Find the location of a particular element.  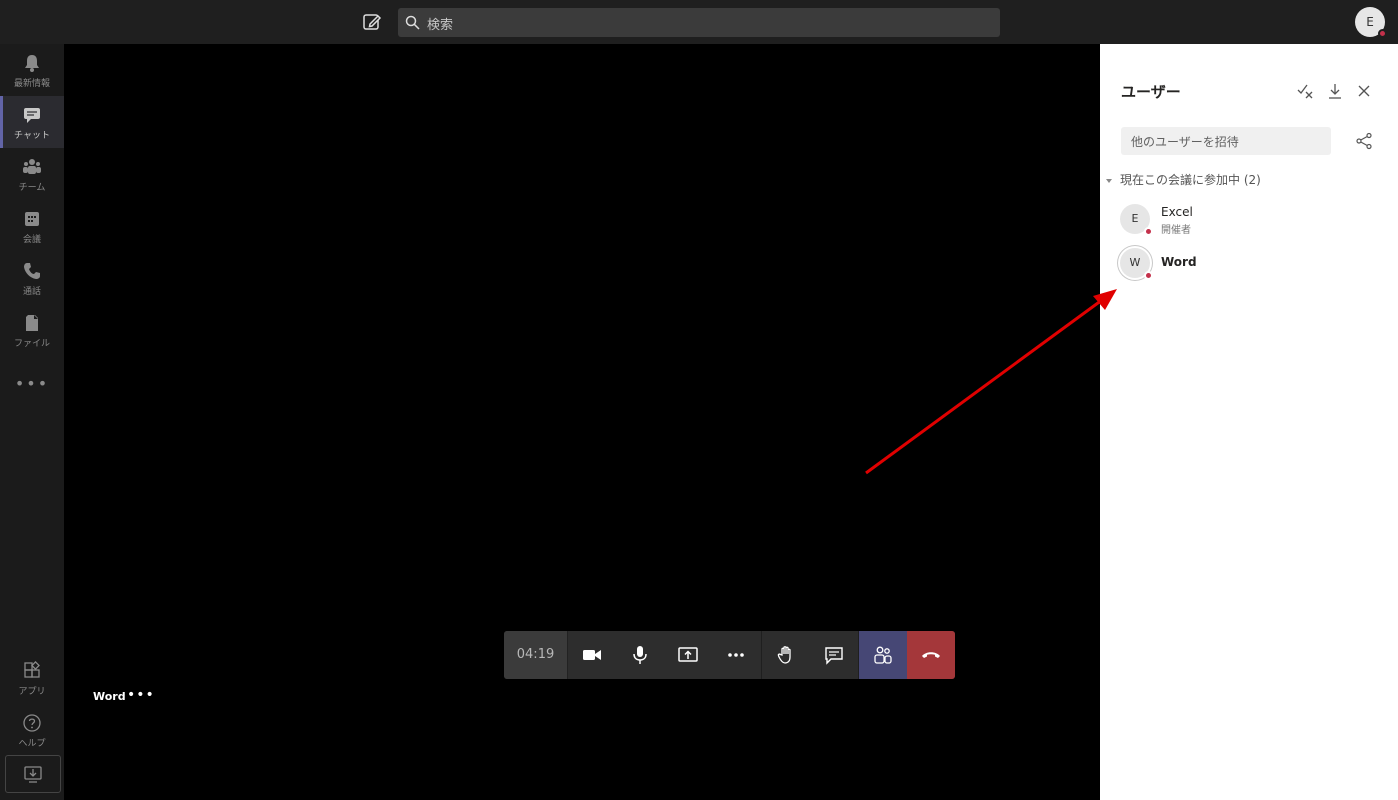

apps-icon is located at coordinates (32, 669).